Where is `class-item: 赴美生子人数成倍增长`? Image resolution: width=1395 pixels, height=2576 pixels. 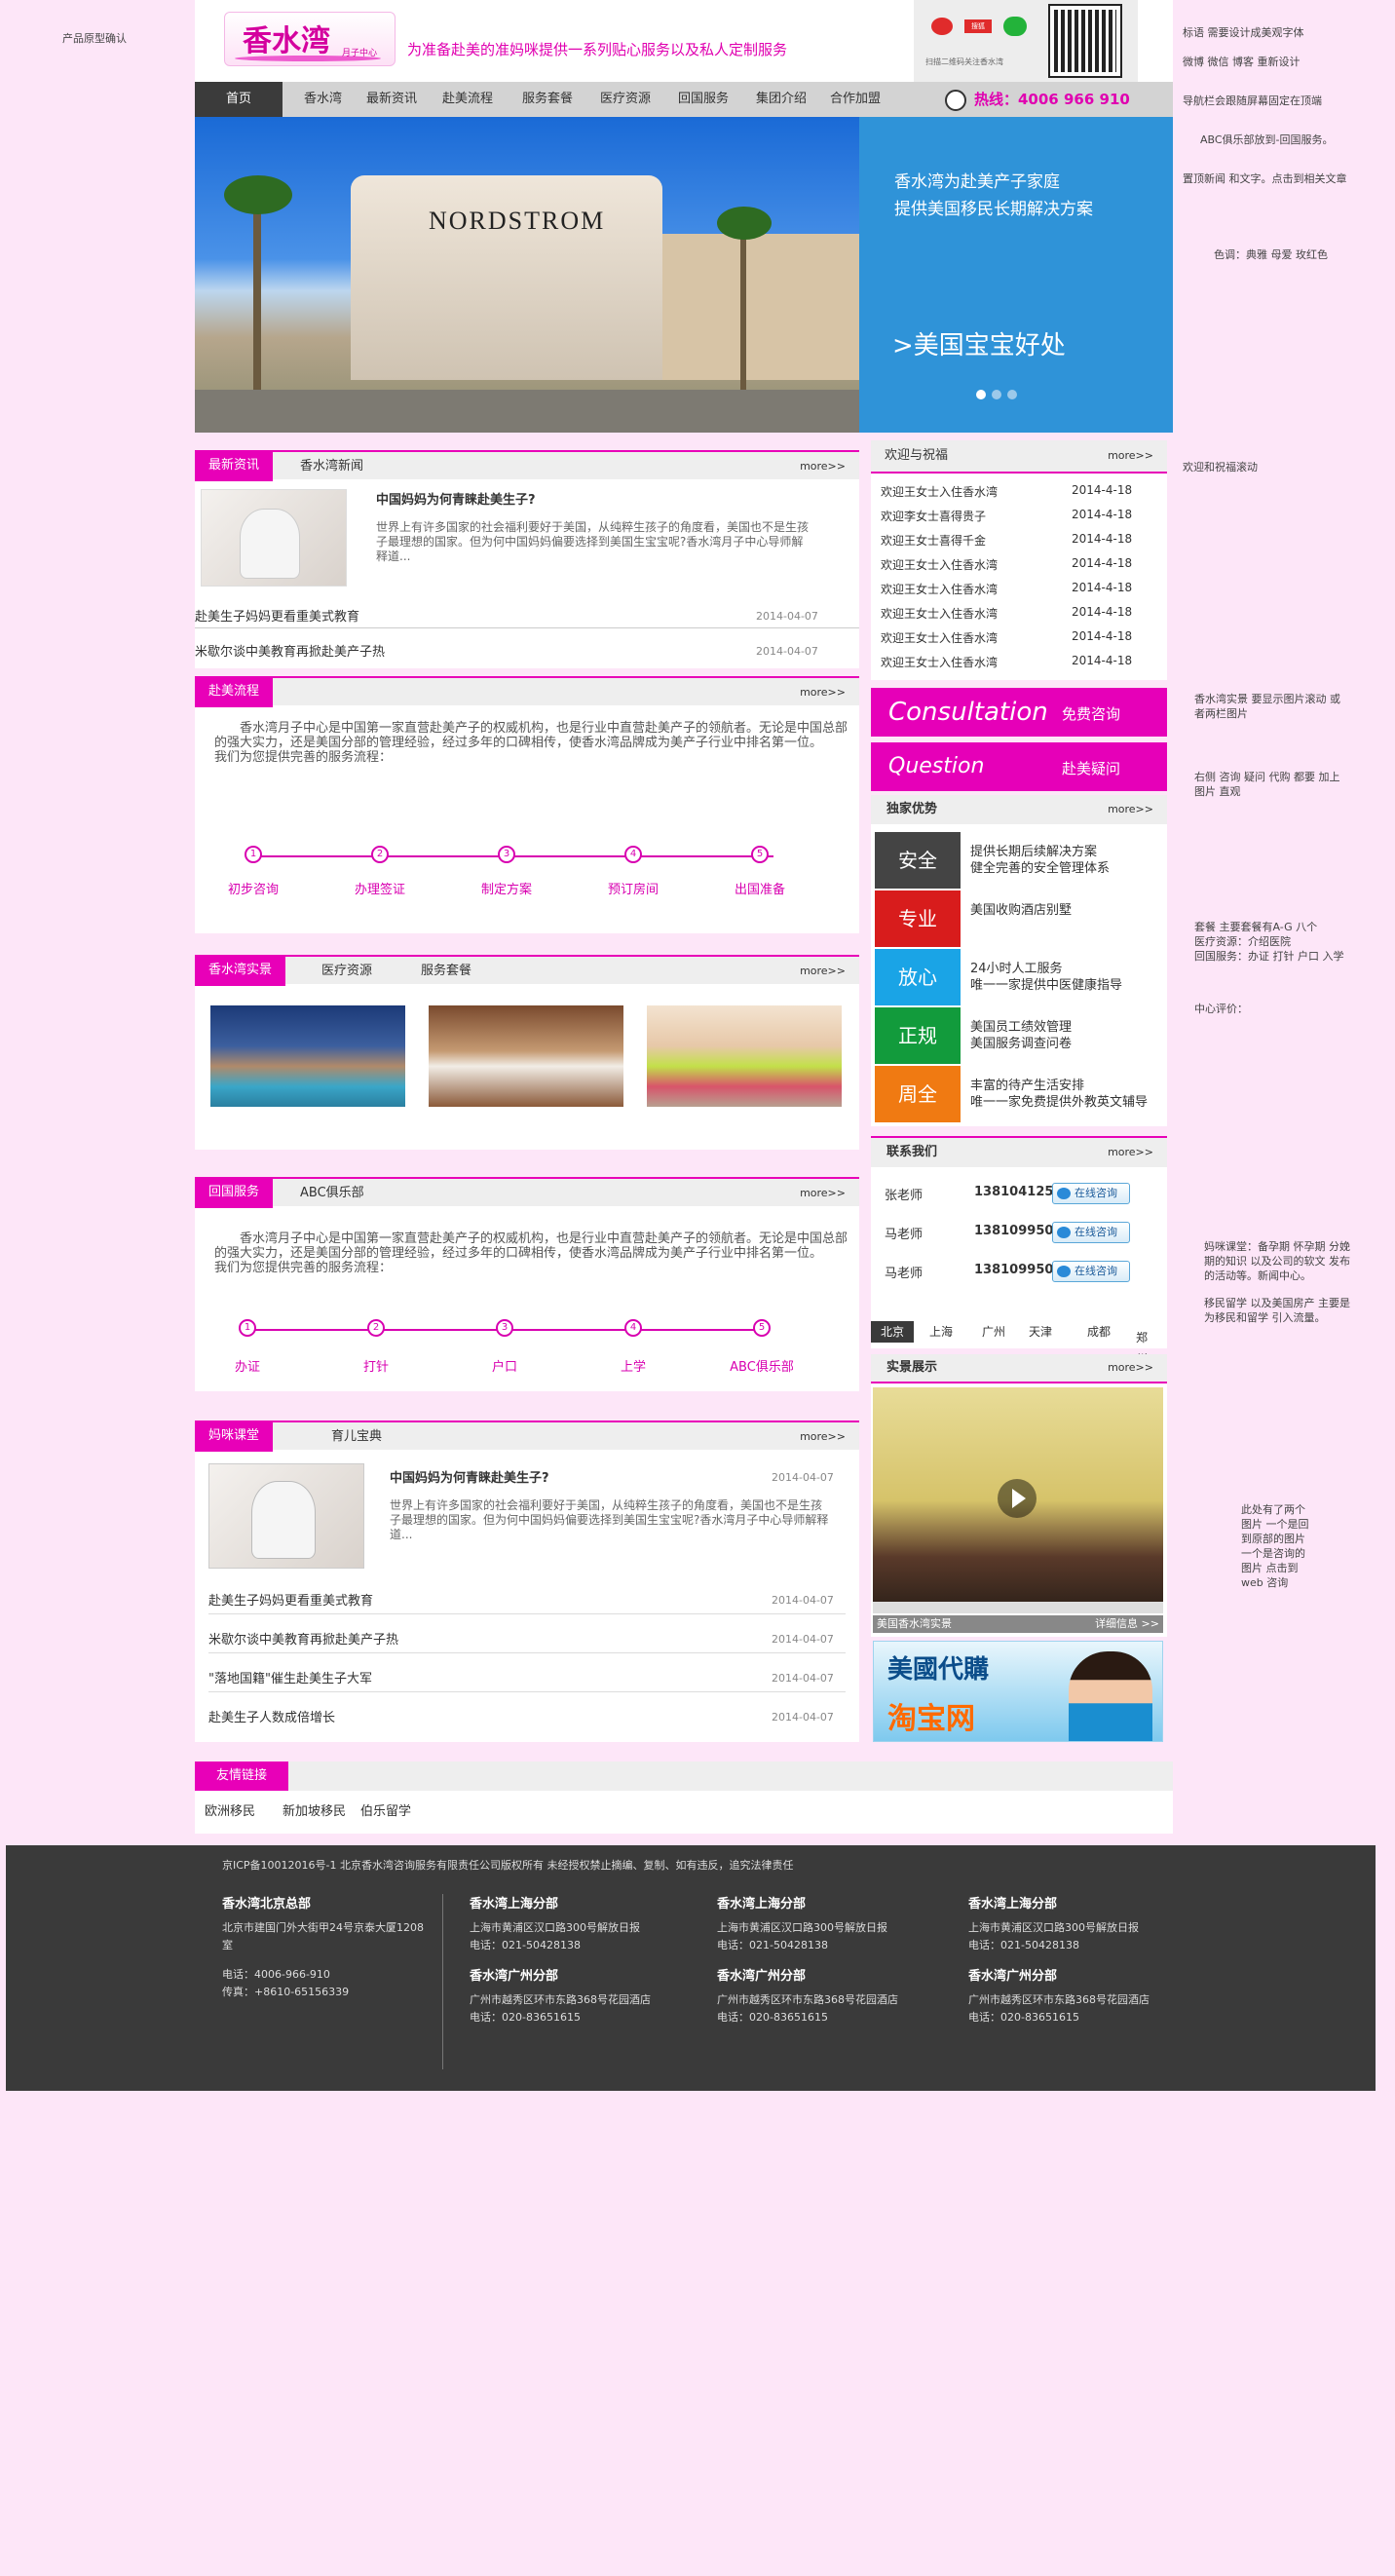 class-item: 赴美生子人数成倍增长 is located at coordinates (271, 1716).